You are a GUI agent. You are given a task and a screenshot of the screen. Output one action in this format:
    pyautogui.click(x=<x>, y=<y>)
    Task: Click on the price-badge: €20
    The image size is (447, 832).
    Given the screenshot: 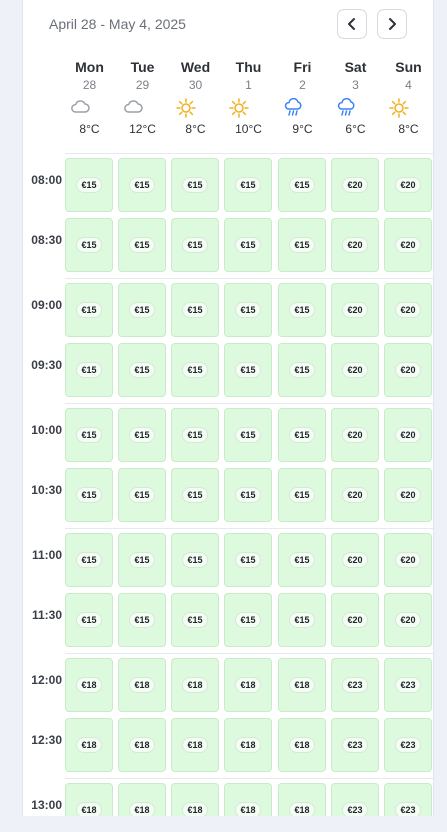 What is the action you would take?
    pyautogui.click(x=355, y=435)
    